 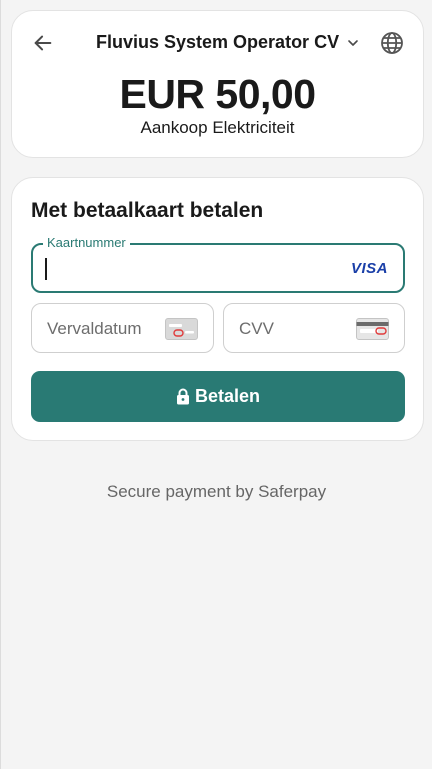 I want to click on pay-button: Betalen, so click(x=218, y=396).